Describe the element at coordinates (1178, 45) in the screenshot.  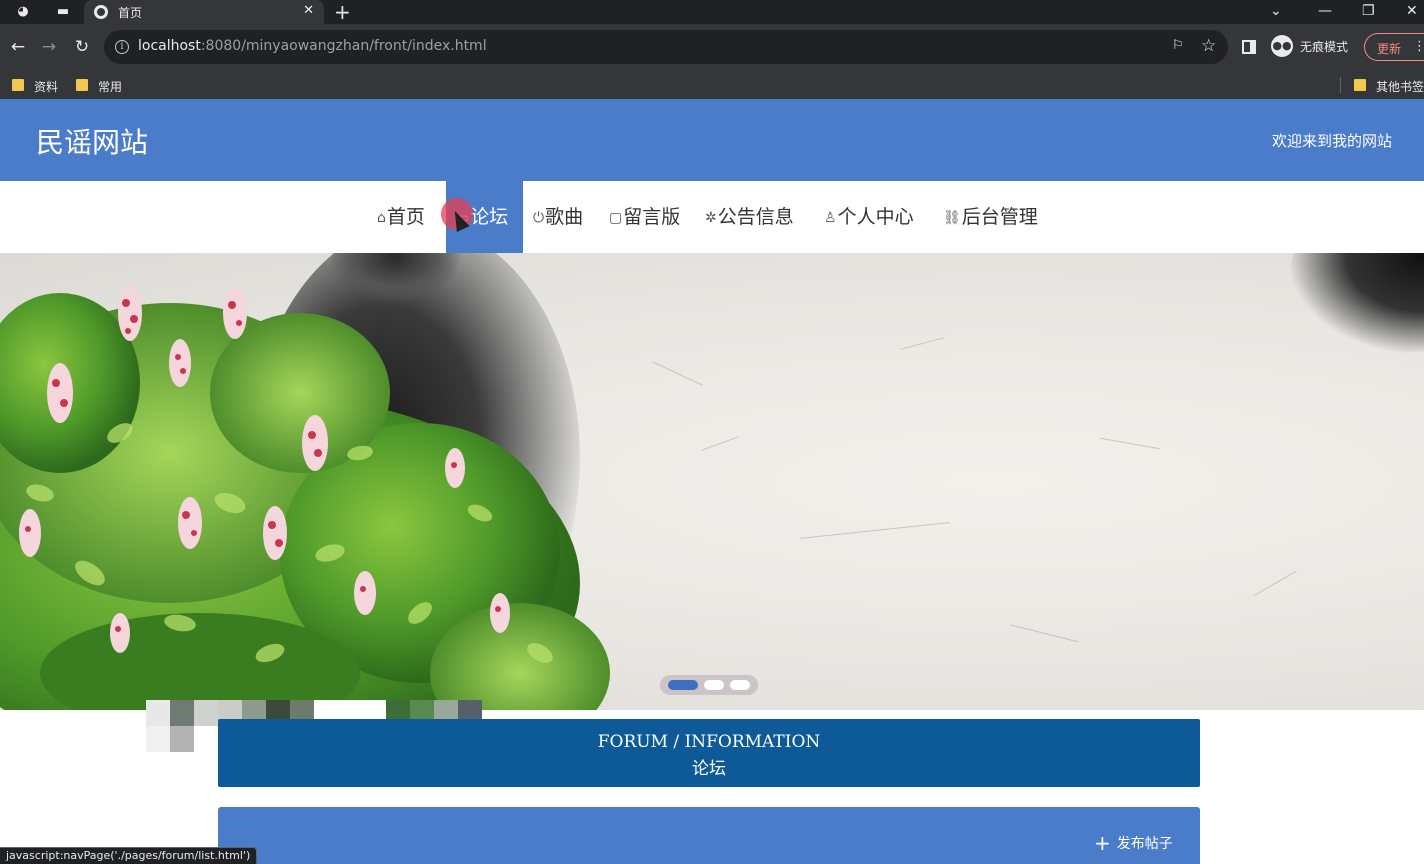
I see `translate-icon: ⚐` at that location.